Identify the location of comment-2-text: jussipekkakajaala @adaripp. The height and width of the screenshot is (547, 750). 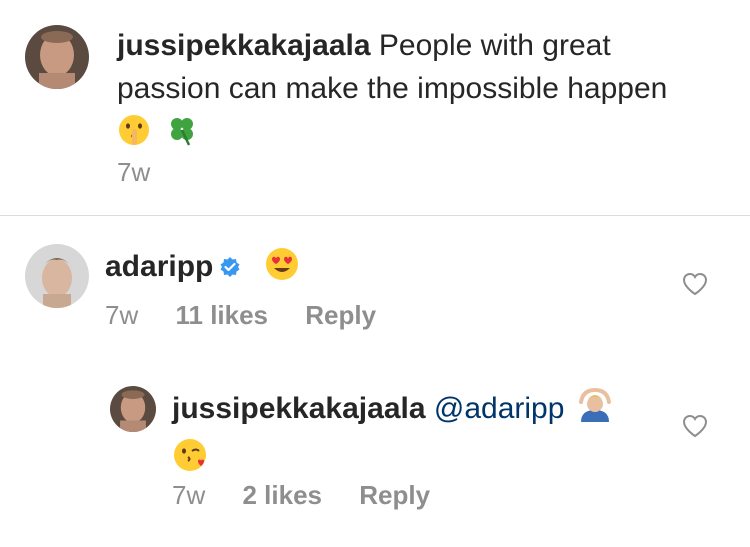
(412, 436).